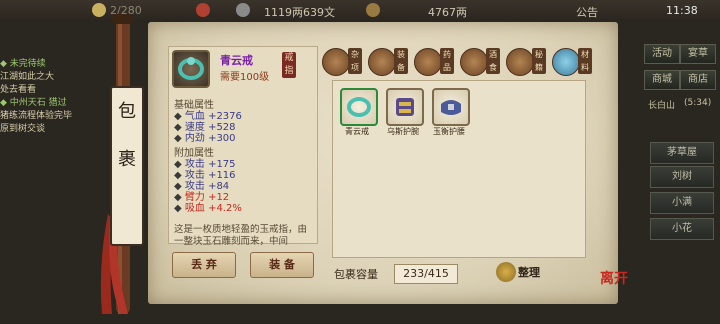 This screenshot has height=324, width=720. Describe the element at coordinates (243, 10) in the screenshot. I see `silver-icon` at that location.